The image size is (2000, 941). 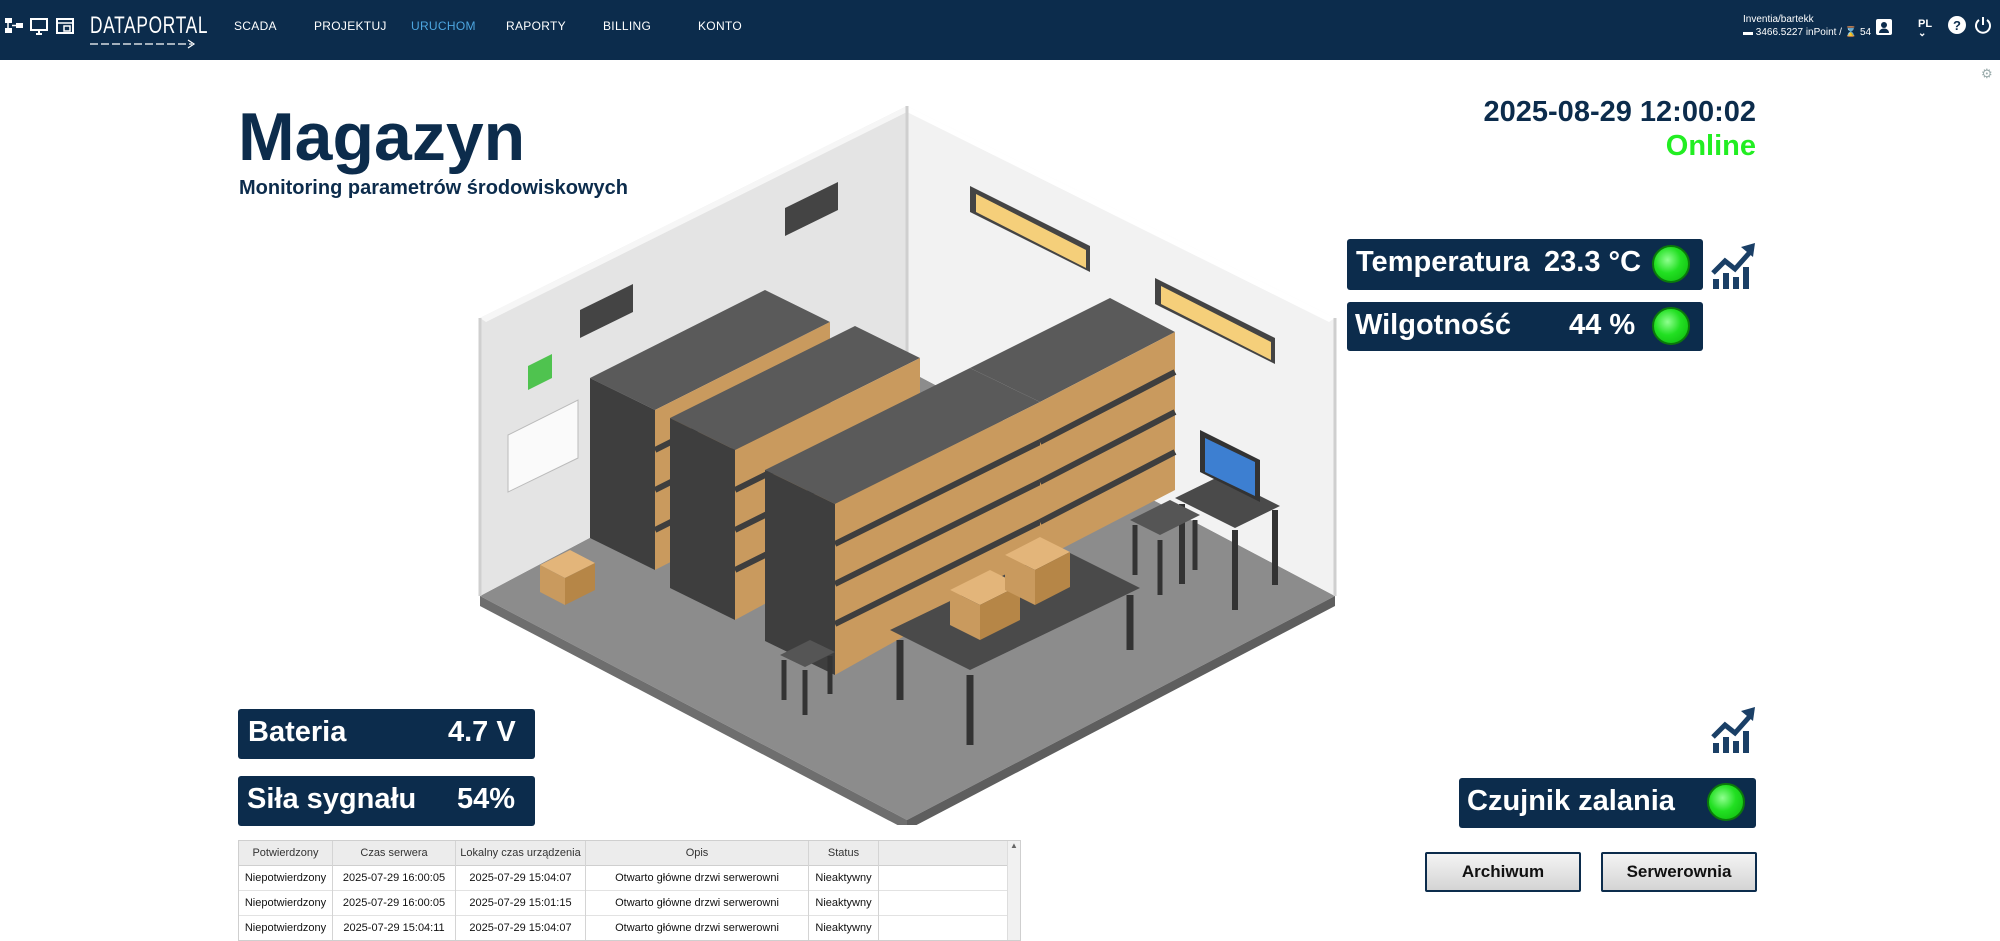 What do you see at coordinates (1503, 872) in the screenshot?
I see `archive-button: Archiwum` at bounding box center [1503, 872].